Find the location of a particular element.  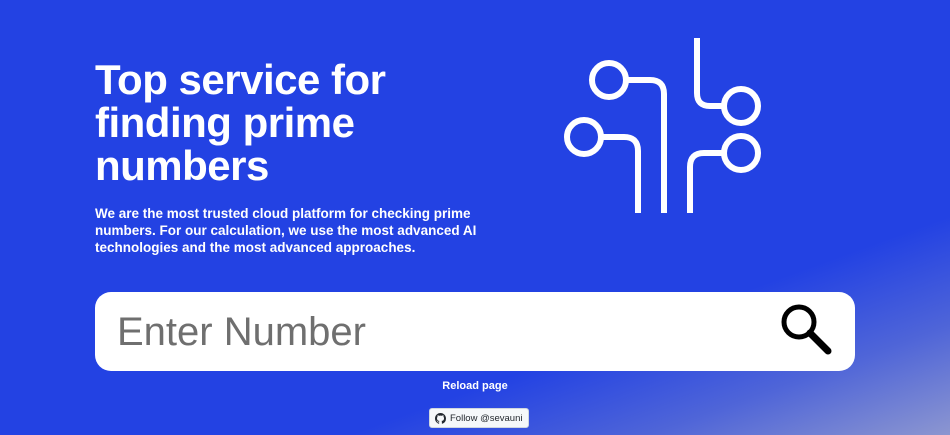

github-follow-button: Follow @sevauni is located at coordinates (479, 418).